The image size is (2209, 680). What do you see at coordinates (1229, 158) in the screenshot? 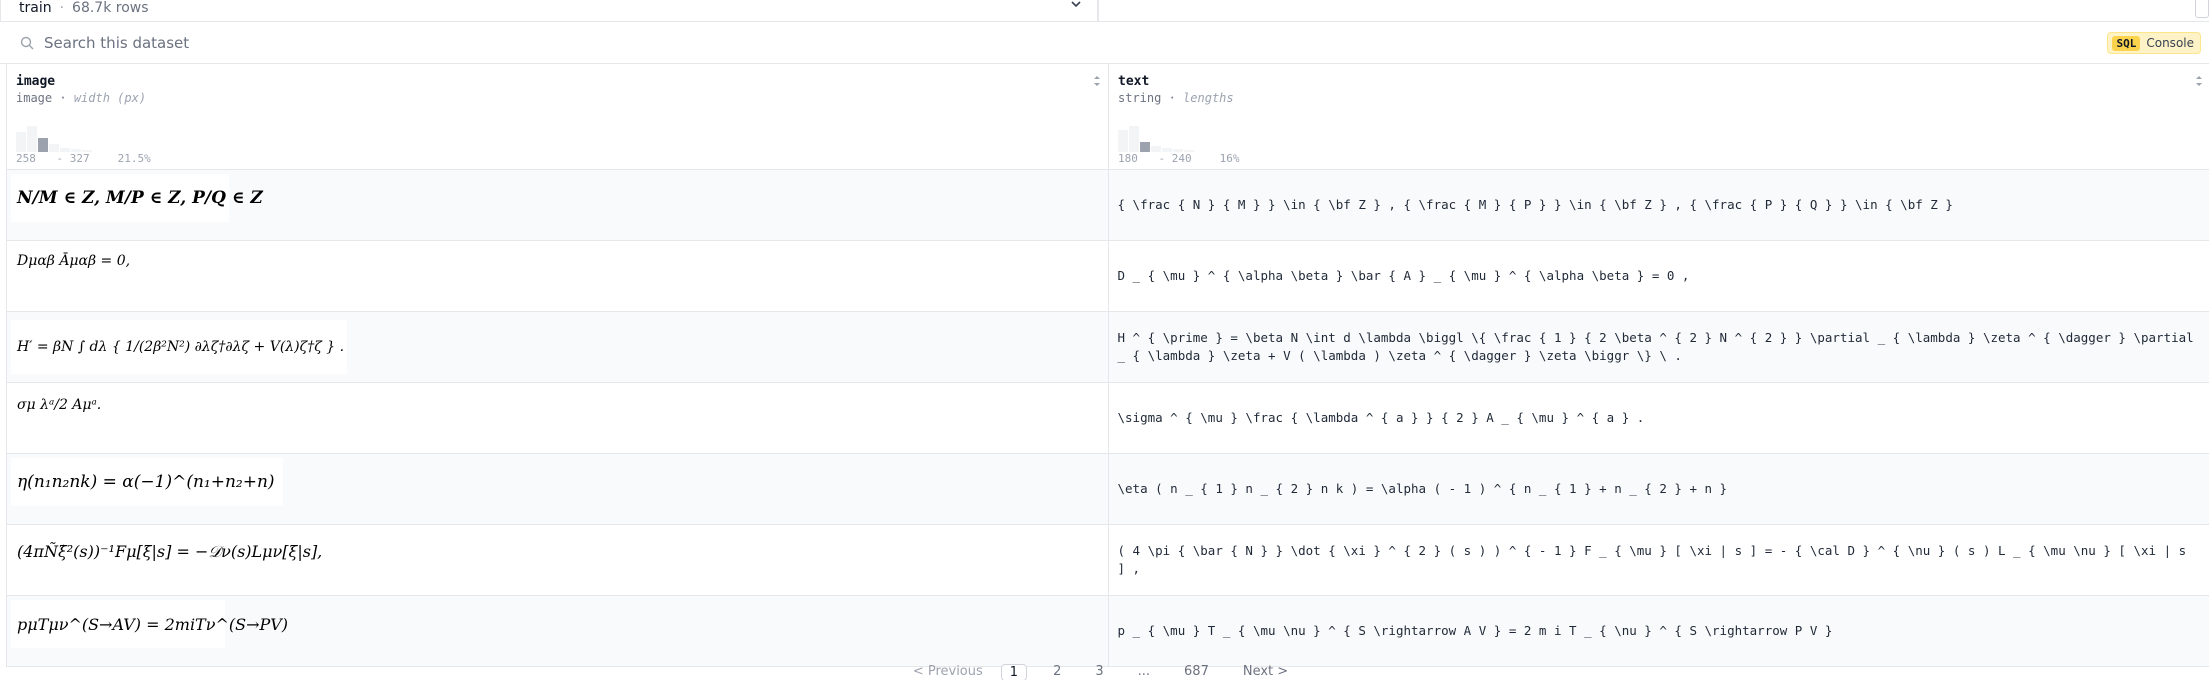
I see `hist-percent: 16%` at bounding box center [1229, 158].